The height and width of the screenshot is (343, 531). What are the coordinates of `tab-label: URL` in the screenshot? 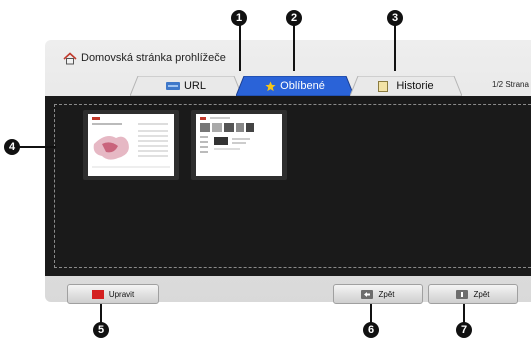 It's located at (194, 86).